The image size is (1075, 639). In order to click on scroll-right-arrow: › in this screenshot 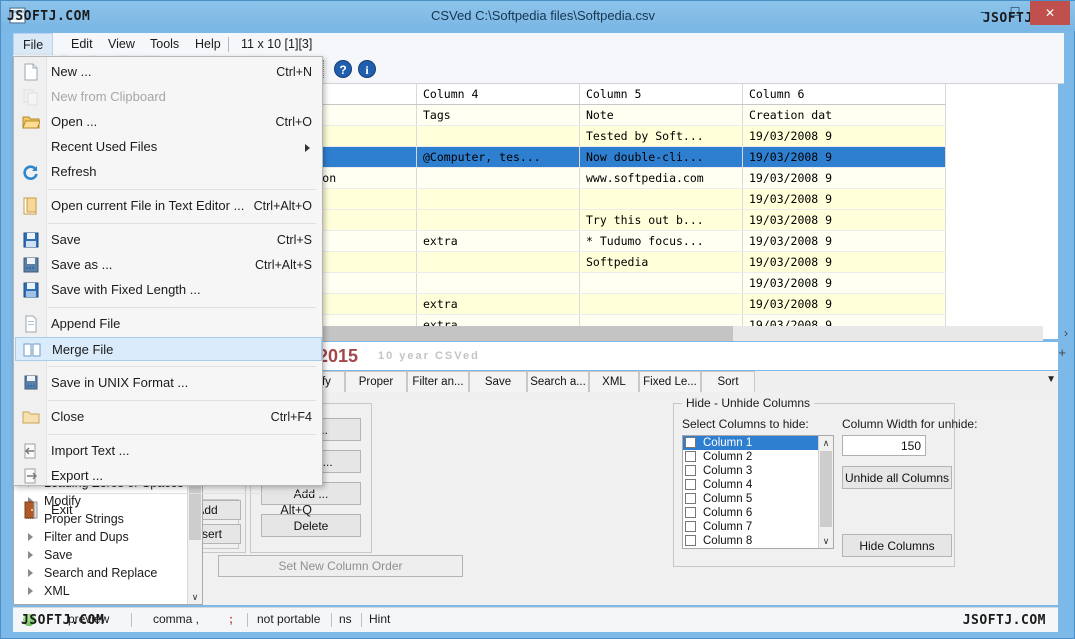, I will do `click(1066, 333)`.